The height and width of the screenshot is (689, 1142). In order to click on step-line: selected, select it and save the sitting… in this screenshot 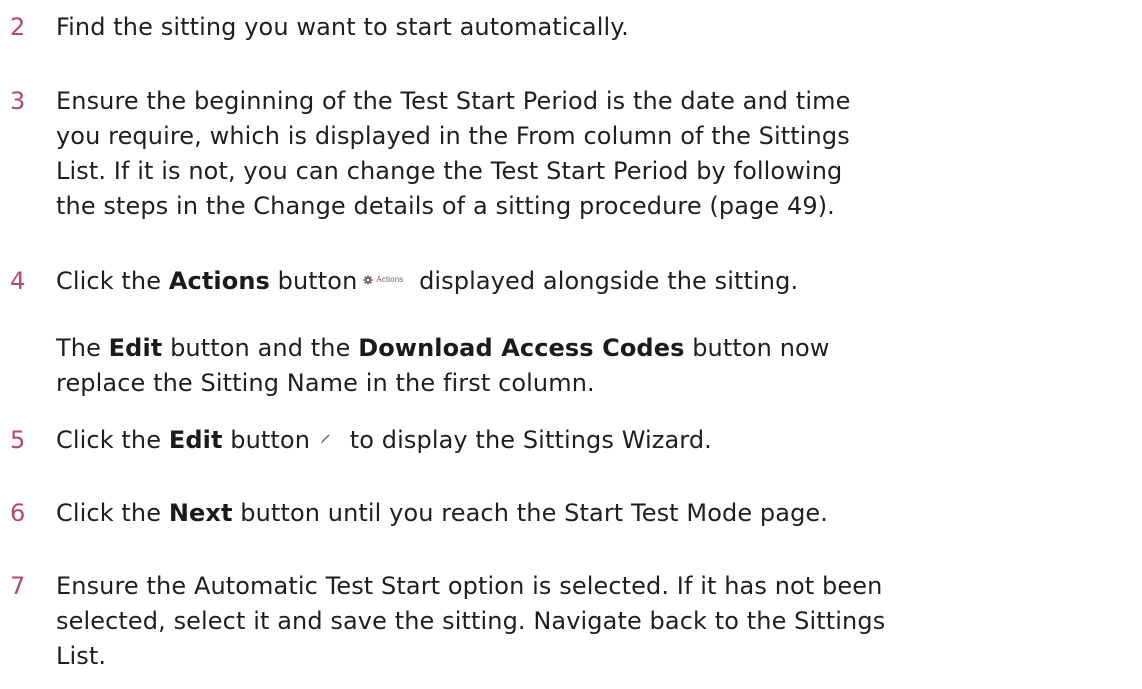, I will do `click(471, 621)`.